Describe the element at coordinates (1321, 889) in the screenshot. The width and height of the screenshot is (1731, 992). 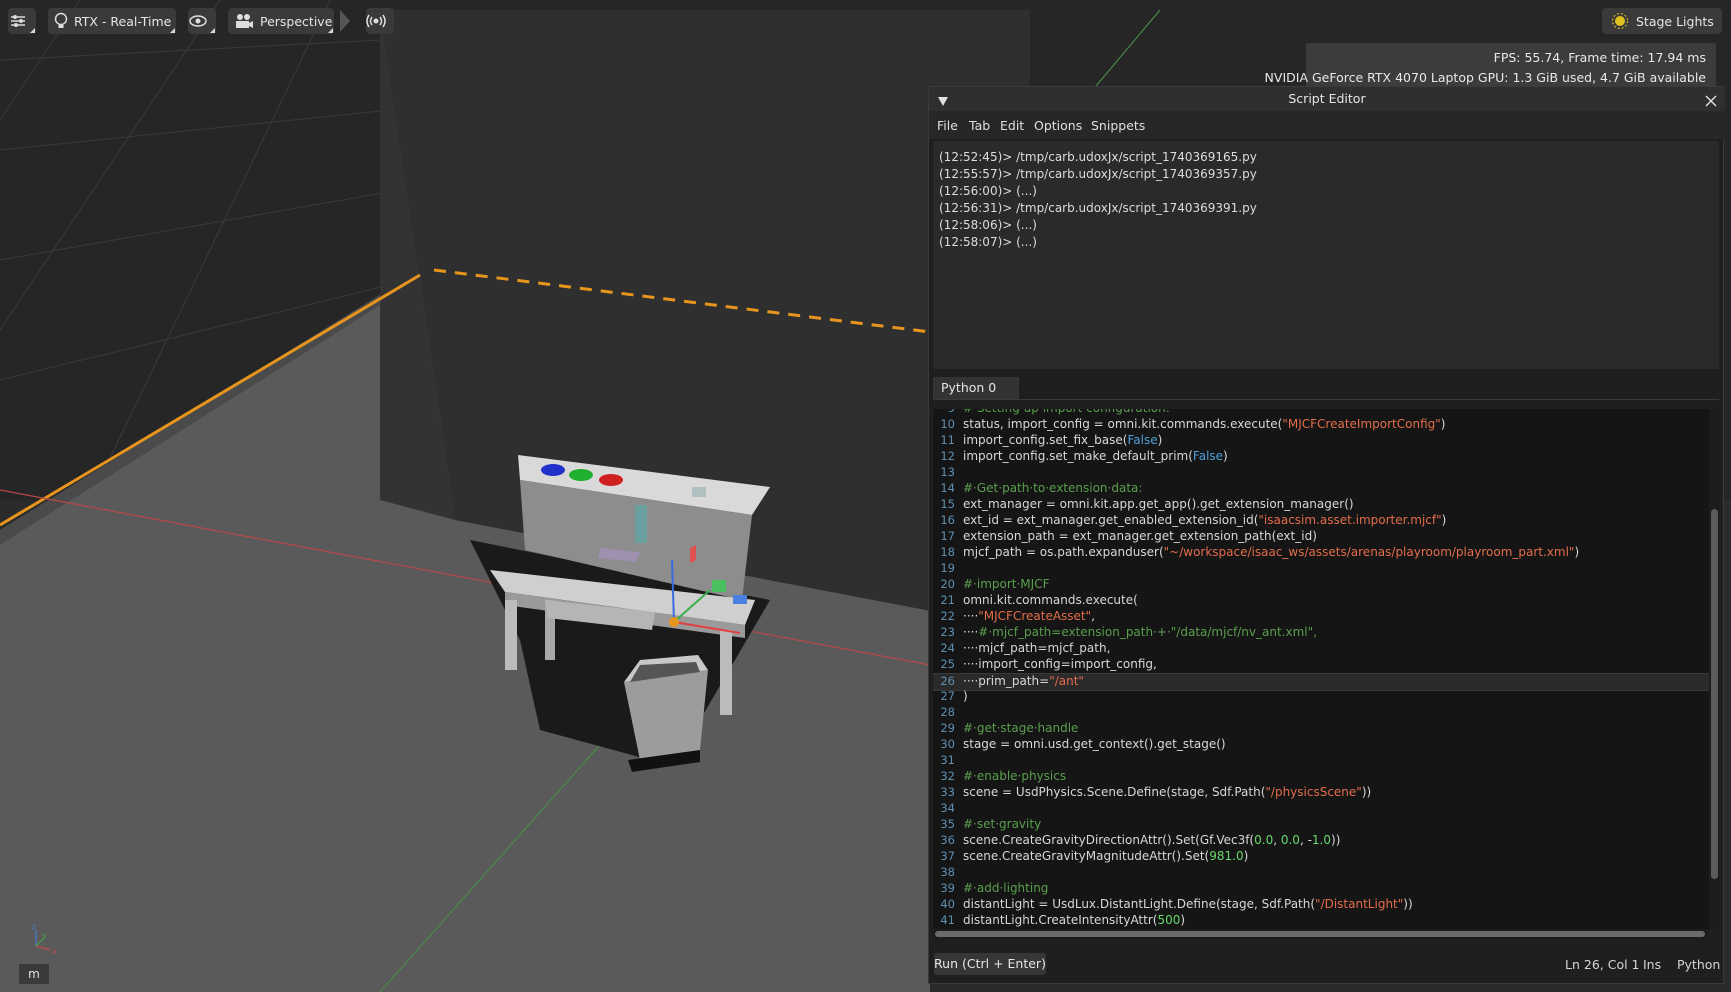
I see `code-line: 39 #·add·lighting` at that location.